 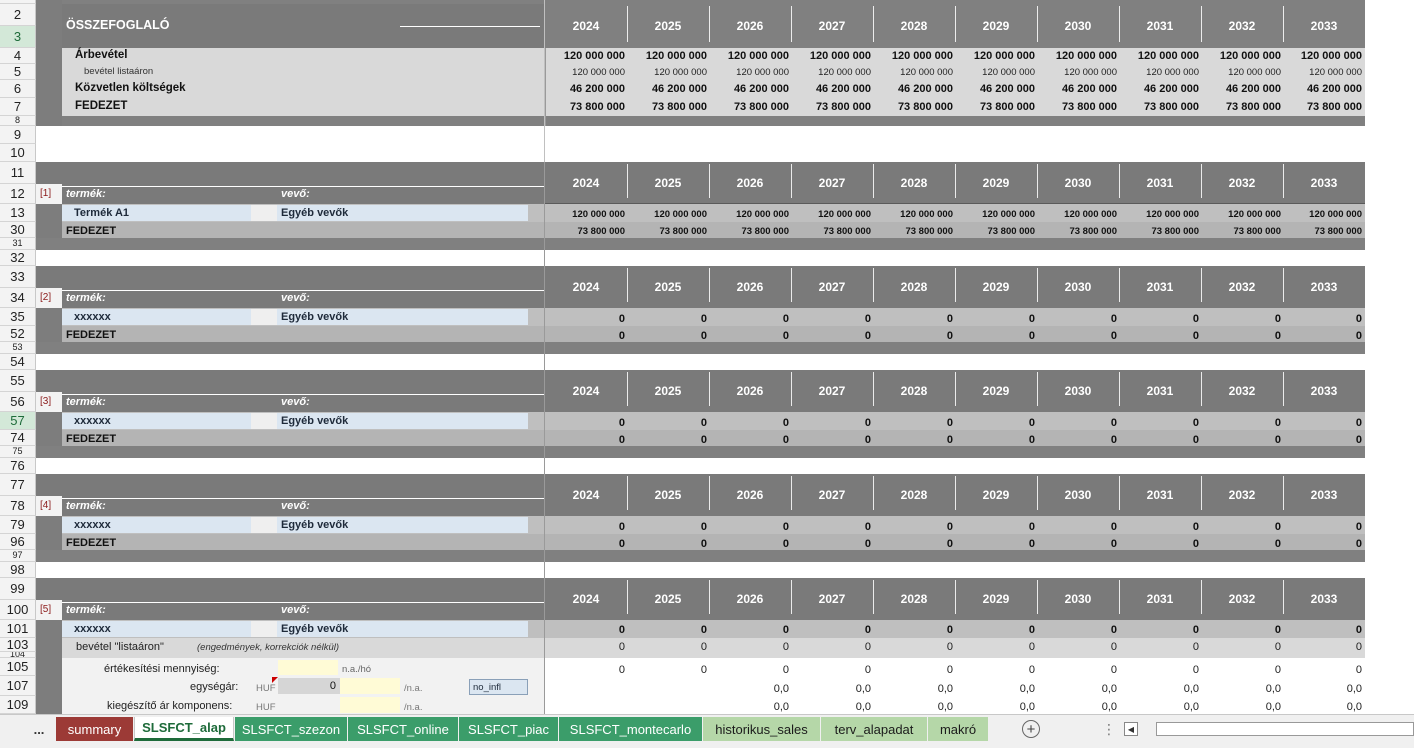 I want to click on tab-bar-options-icon: ⋮, so click(x=1109, y=729).